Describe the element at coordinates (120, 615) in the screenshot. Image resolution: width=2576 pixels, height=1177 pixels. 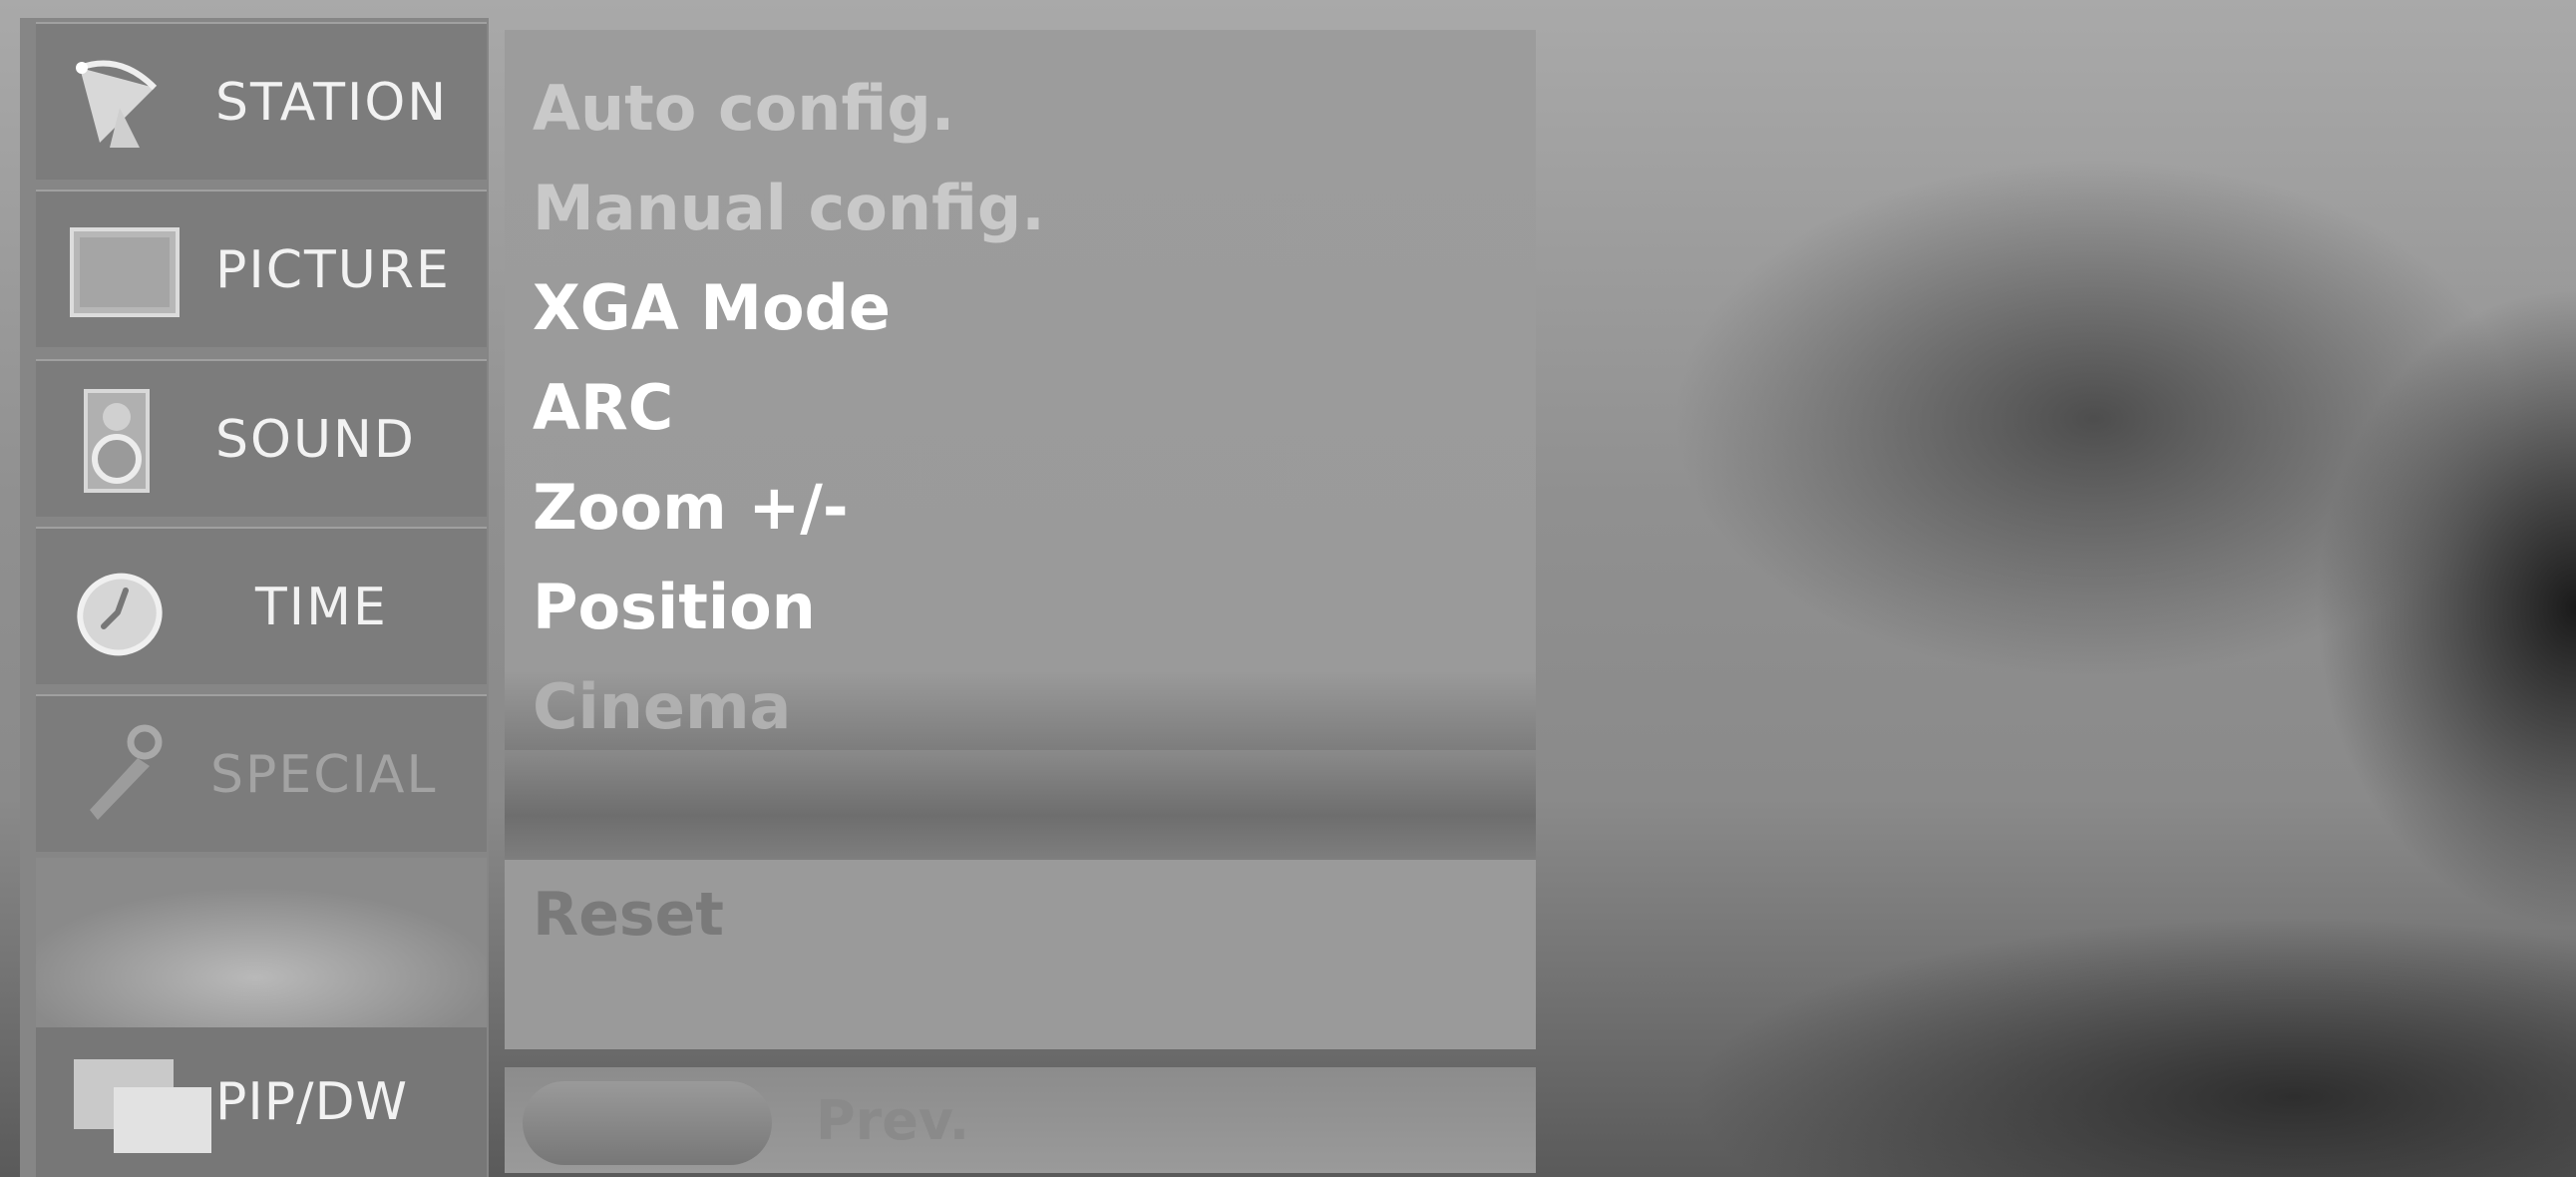
I see `clock-icon` at that location.